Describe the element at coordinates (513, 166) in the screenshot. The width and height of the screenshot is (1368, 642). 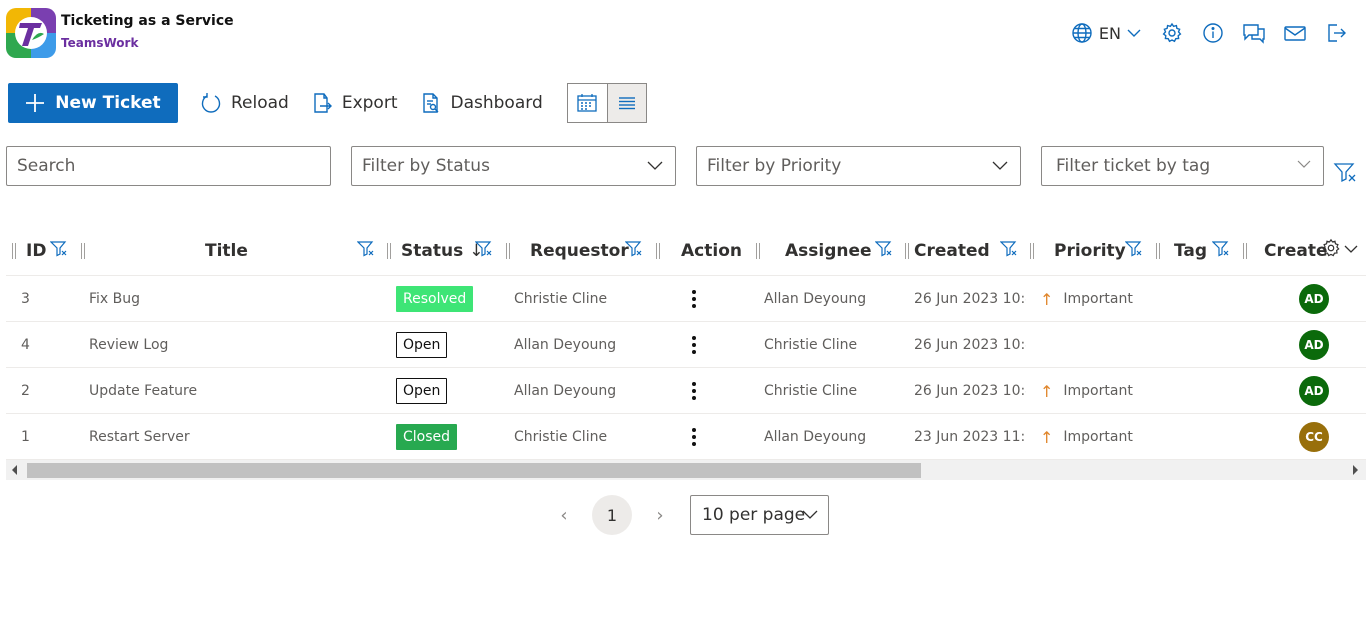
I see `status-filter-dropdown: Filter by Status` at that location.